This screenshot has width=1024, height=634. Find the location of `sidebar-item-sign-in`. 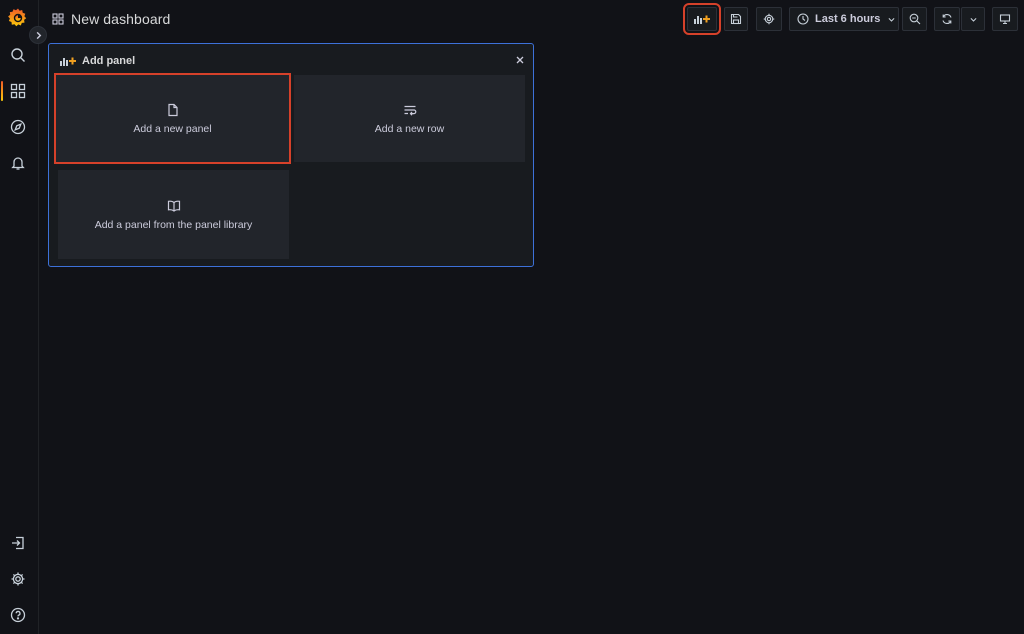

sidebar-item-sign-in is located at coordinates (18, 543).